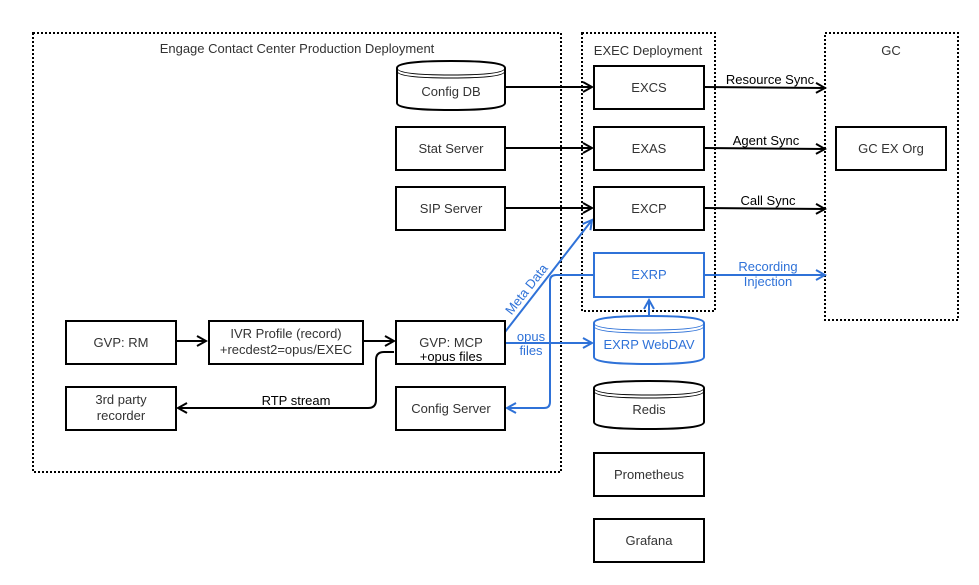 The image size is (979, 585). What do you see at coordinates (768, 281) in the screenshot?
I see `label-recording-injection-2: Injection` at bounding box center [768, 281].